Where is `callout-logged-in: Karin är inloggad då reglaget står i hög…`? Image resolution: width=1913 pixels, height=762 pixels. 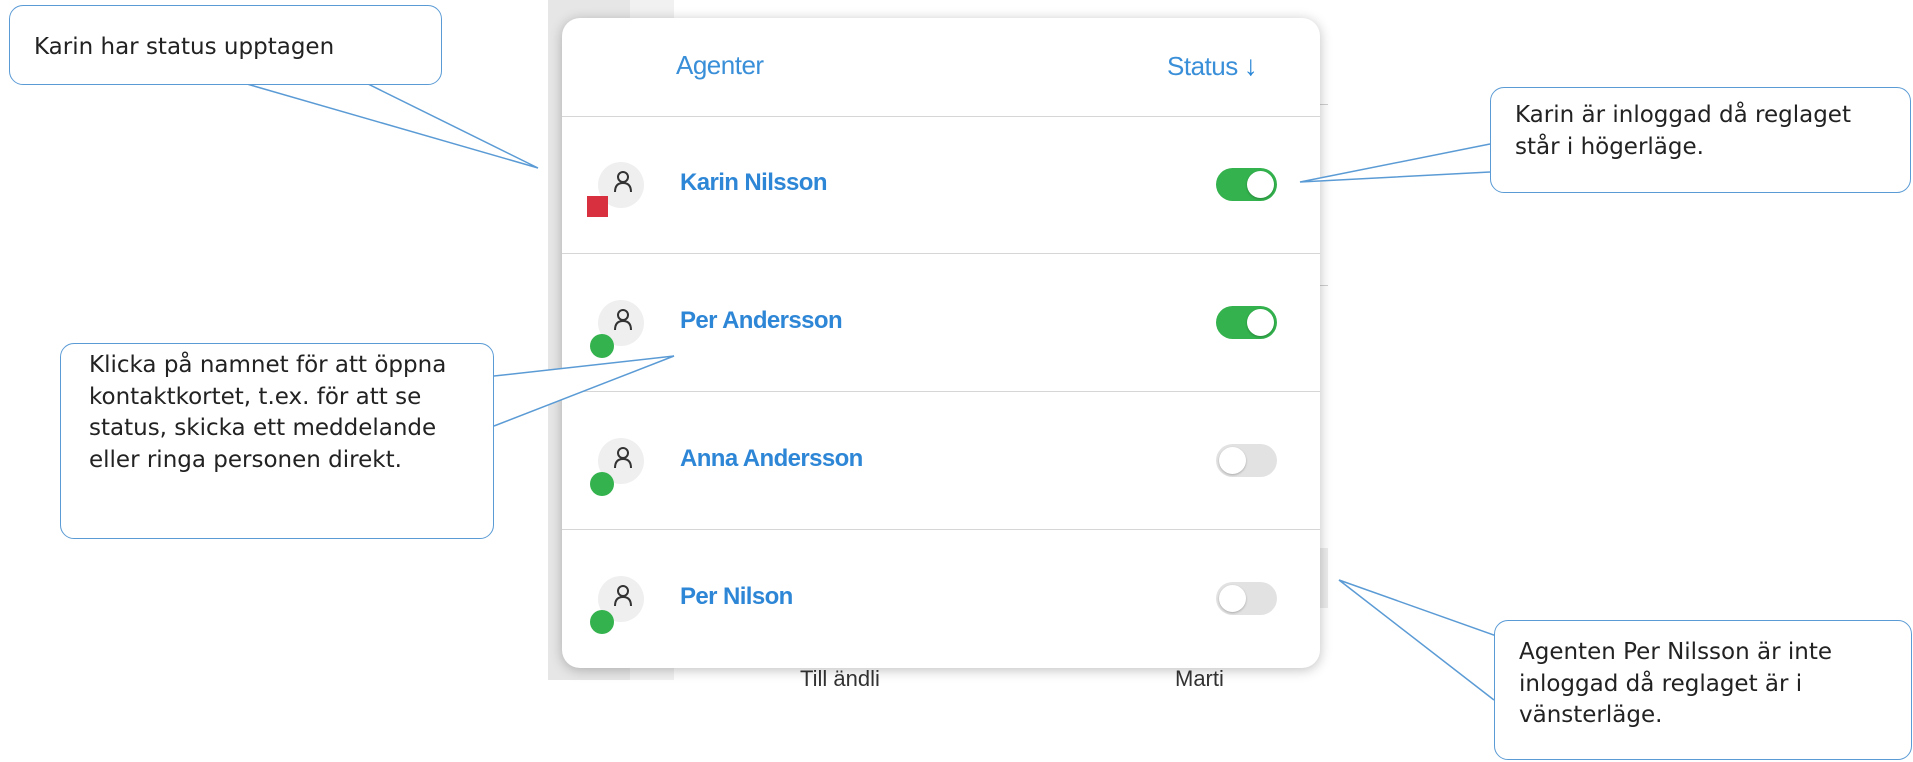
callout-logged-in: Karin är inloggad då reglaget står i hög… is located at coordinates (1700, 140).